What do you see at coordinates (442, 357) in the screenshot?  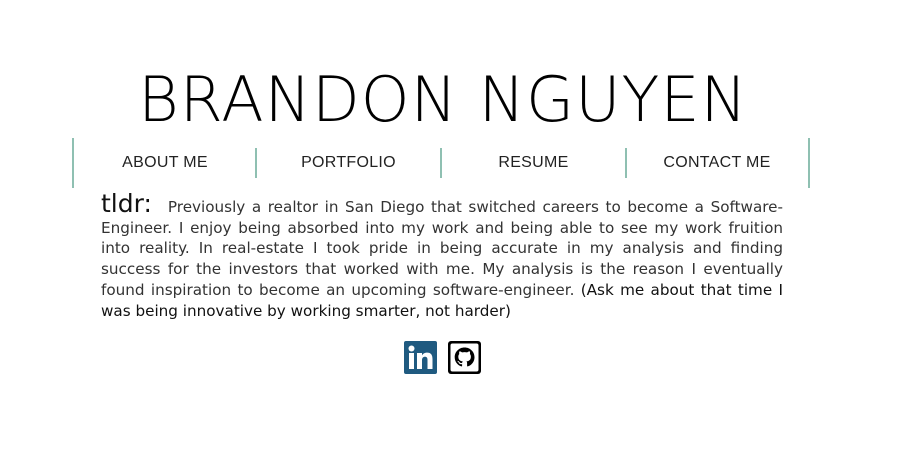 I see `social-links` at bounding box center [442, 357].